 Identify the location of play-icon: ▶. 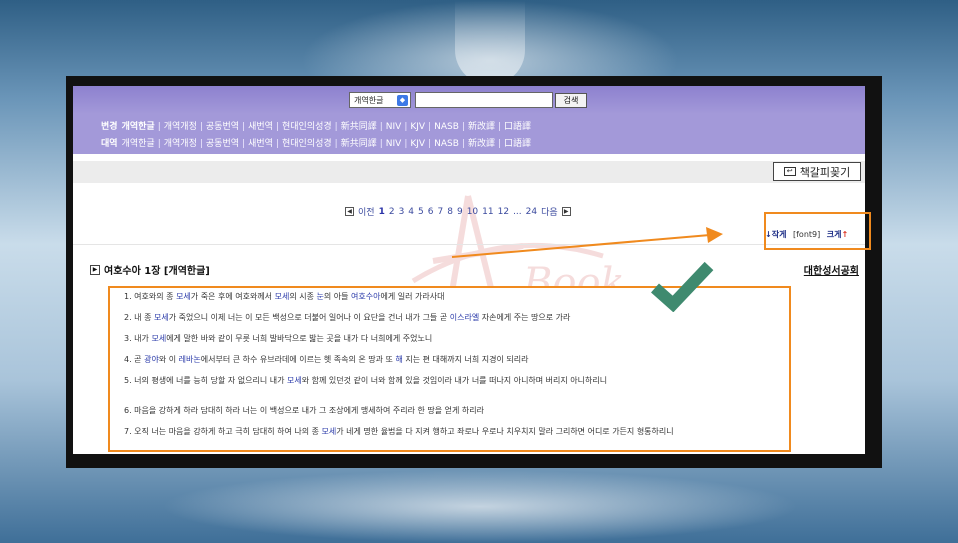
(95, 269).